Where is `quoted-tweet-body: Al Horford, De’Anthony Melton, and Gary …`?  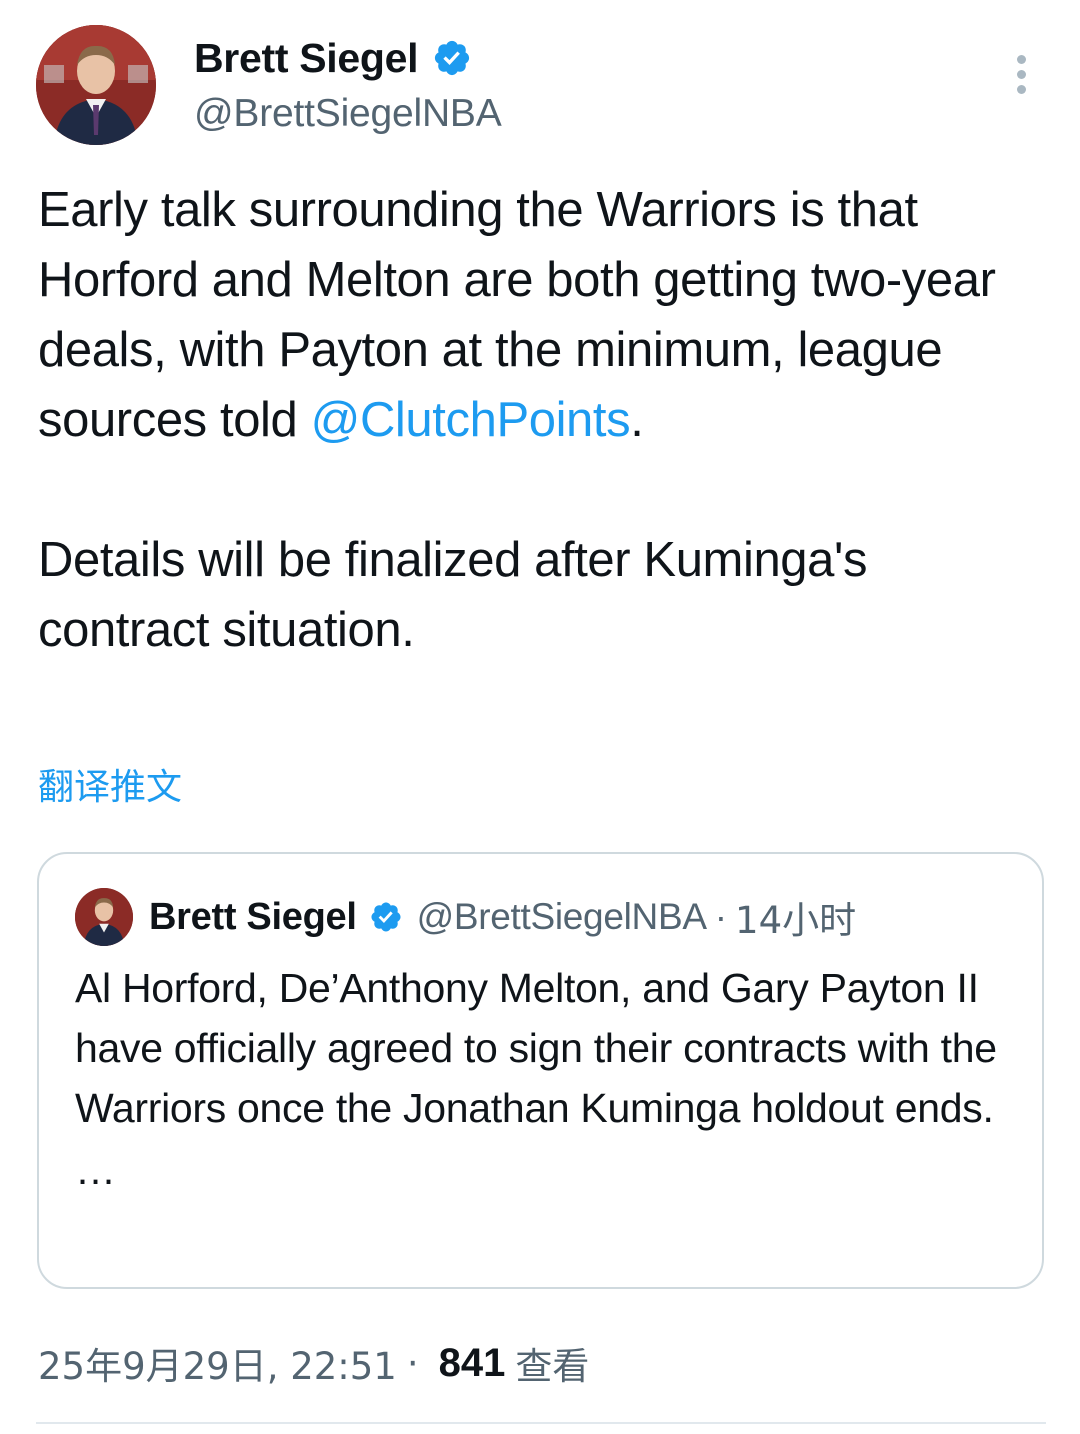
quoted-tweet-body: Al Horford, De’Anthony Melton, and Gary … is located at coordinates (536, 1048).